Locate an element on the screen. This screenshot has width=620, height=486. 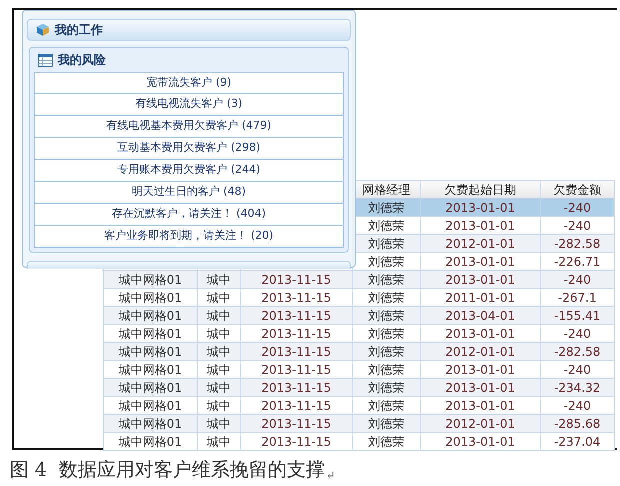
table-cell: -226.71 is located at coordinates (577, 261).